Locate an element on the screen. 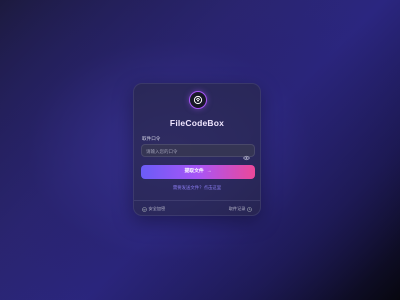 The width and height of the screenshot is (400, 300). code-input is located at coordinates (194, 151).